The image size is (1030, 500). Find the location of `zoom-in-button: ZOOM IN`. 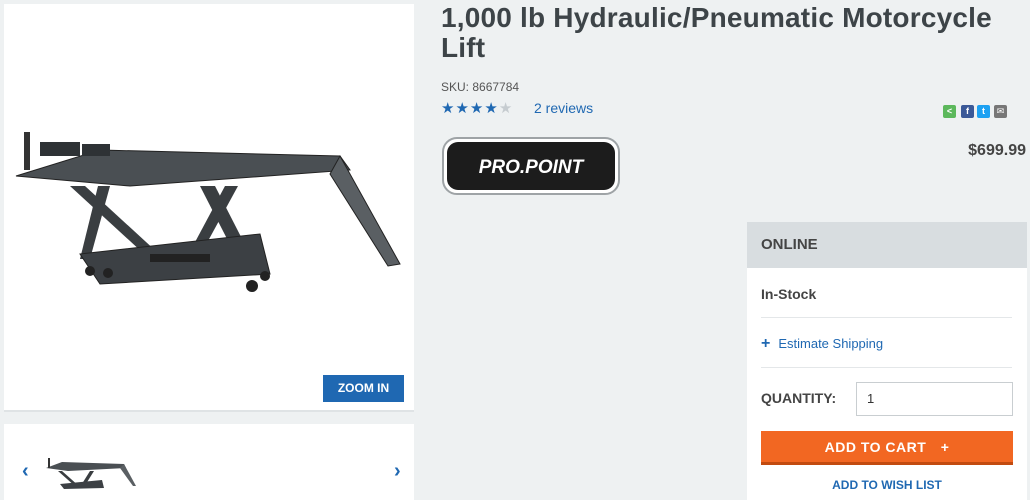

zoom-in-button: ZOOM IN is located at coordinates (363, 388).